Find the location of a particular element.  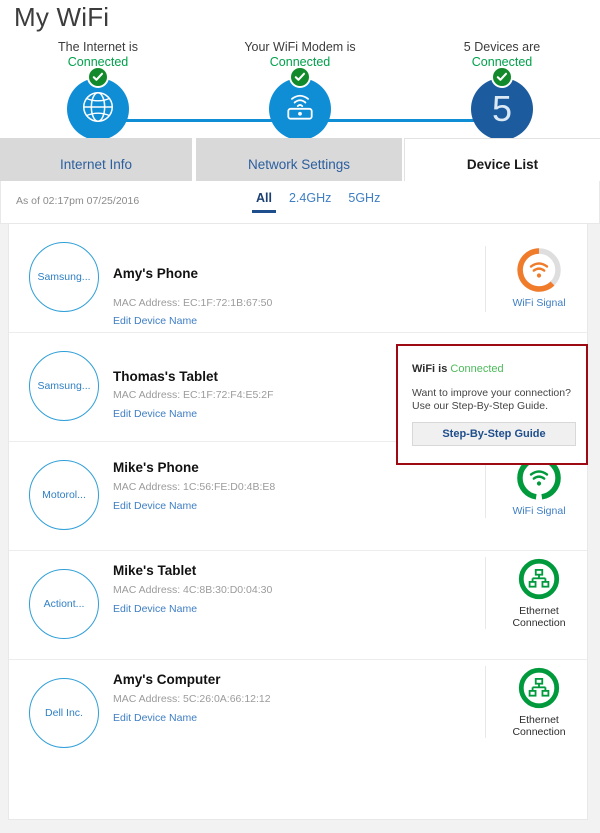

modem-icon is located at coordinates (300, 109).